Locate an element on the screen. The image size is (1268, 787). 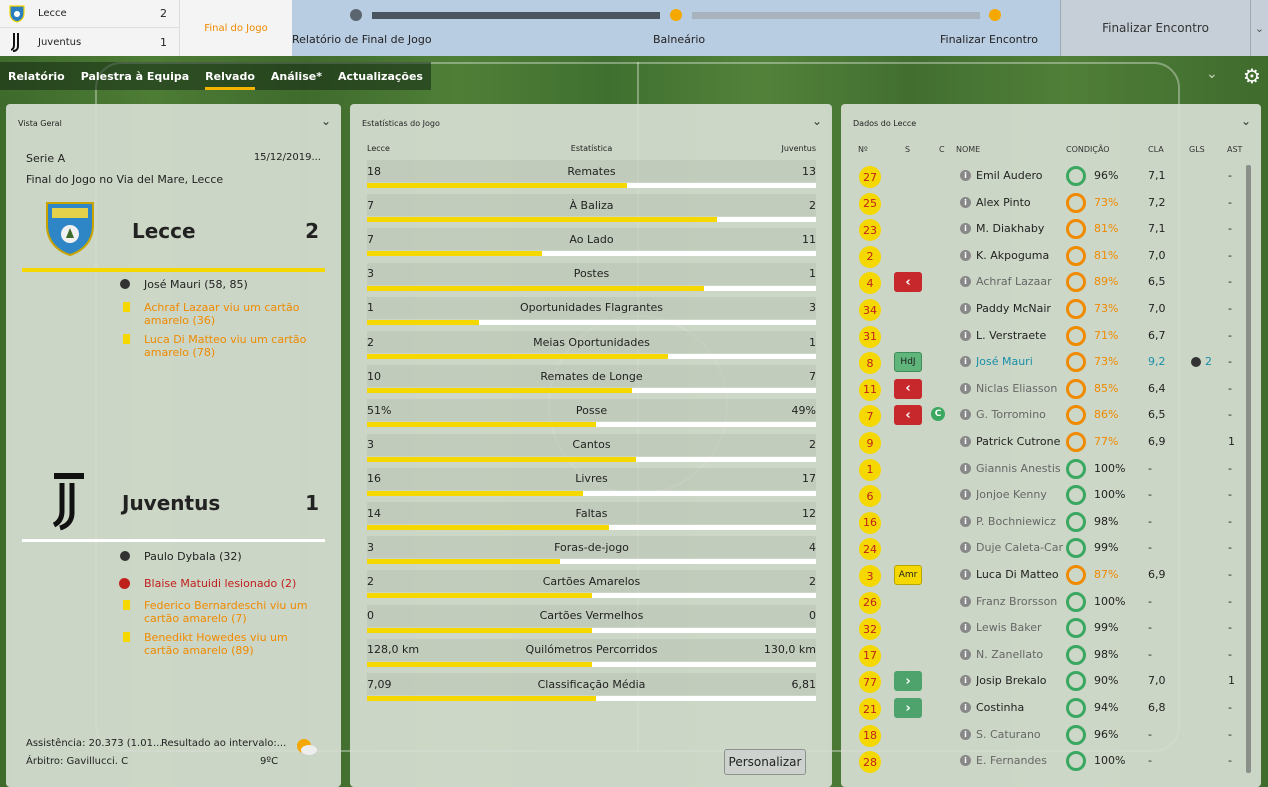
player-row: 34 i Paddy McNair 73% 7,0- is located at coordinates (1050, 309).